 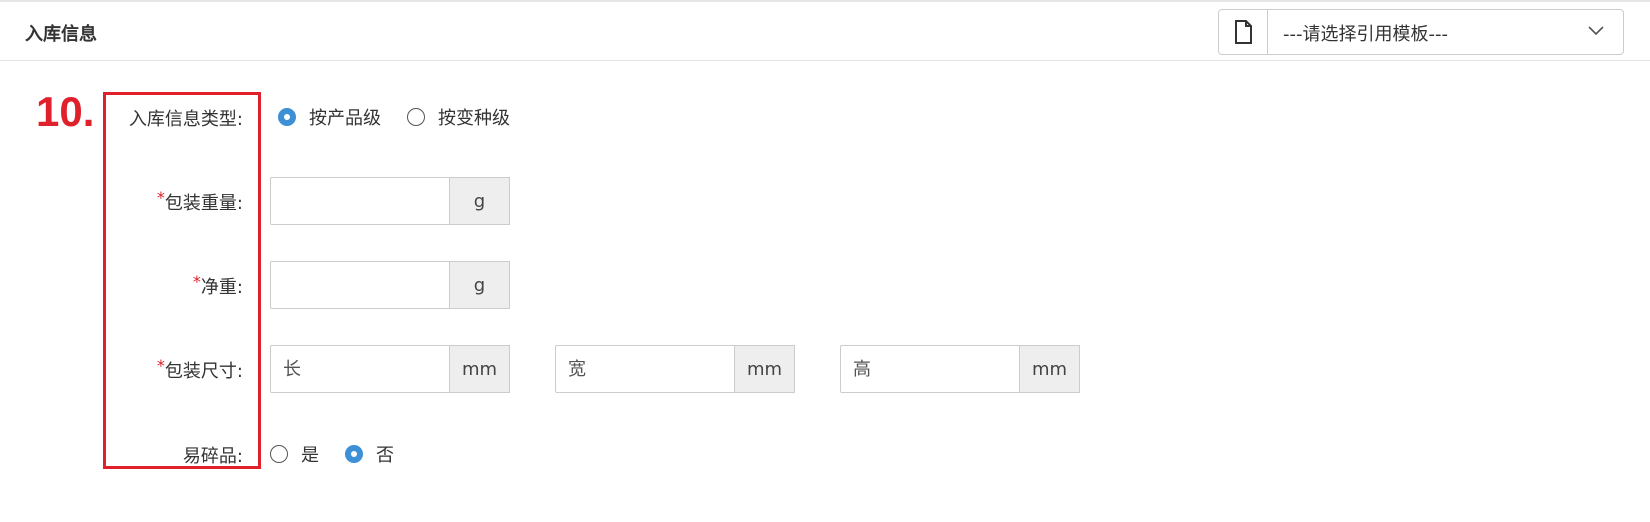 I want to click on net-weight-unit: g, so click(x=480, y=285).